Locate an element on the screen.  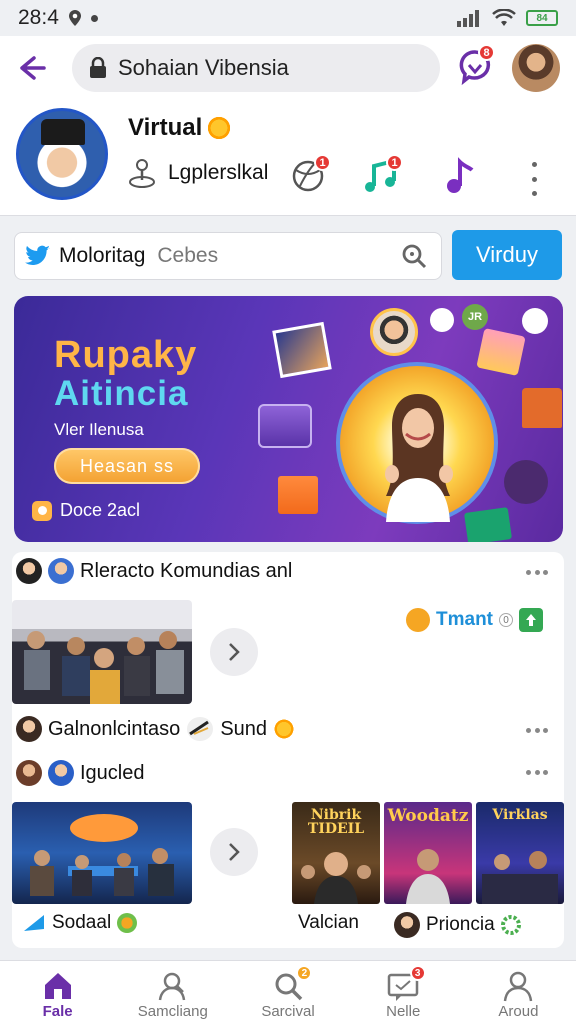
feed-user-row: Galnonlcintaso Sund is located at coordinates (156, 729).